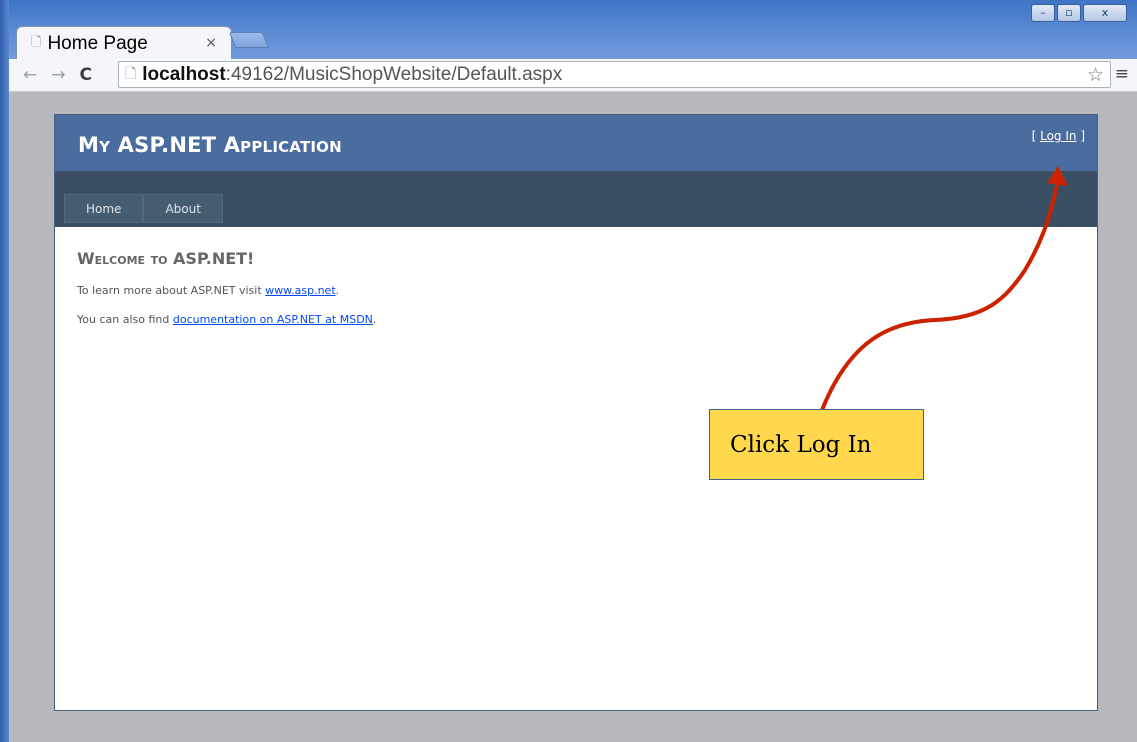  I want to click on back-icon: ←, so click(30, 75).